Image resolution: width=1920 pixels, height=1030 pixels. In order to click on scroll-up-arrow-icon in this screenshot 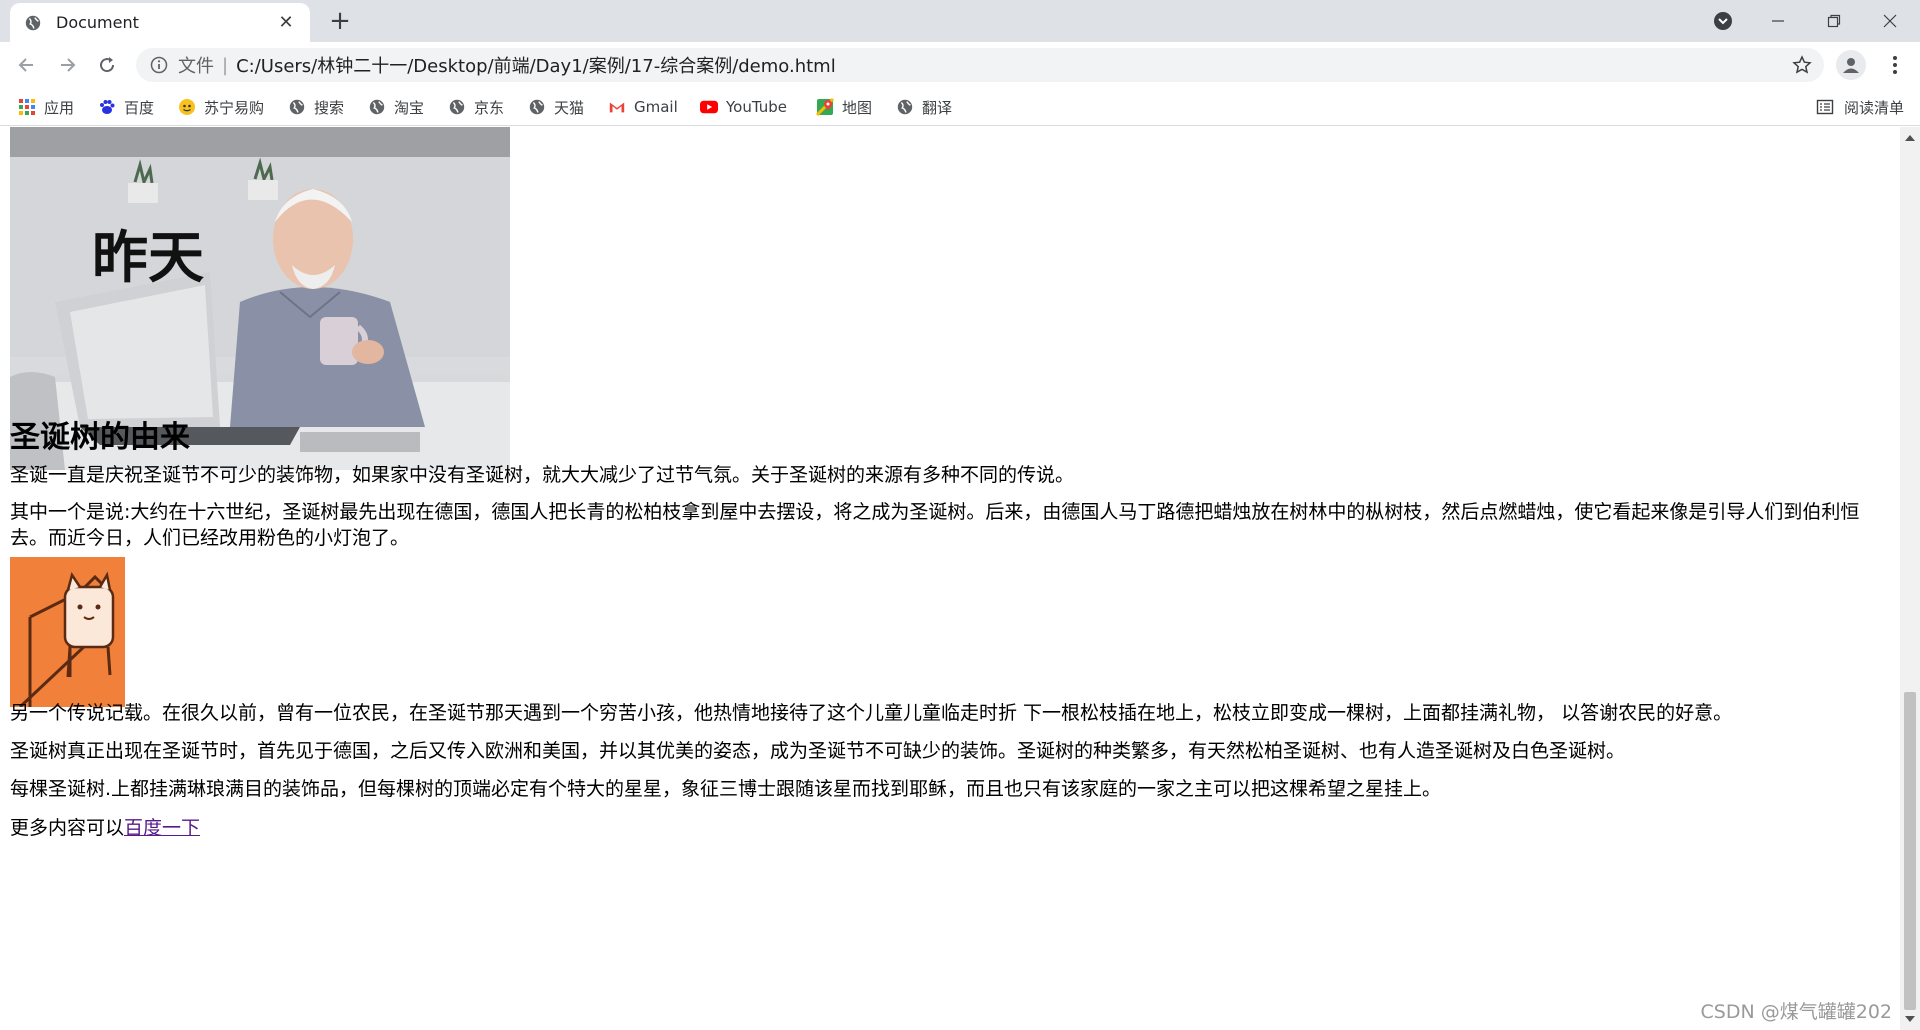, I will do `click(1910, 138)`.